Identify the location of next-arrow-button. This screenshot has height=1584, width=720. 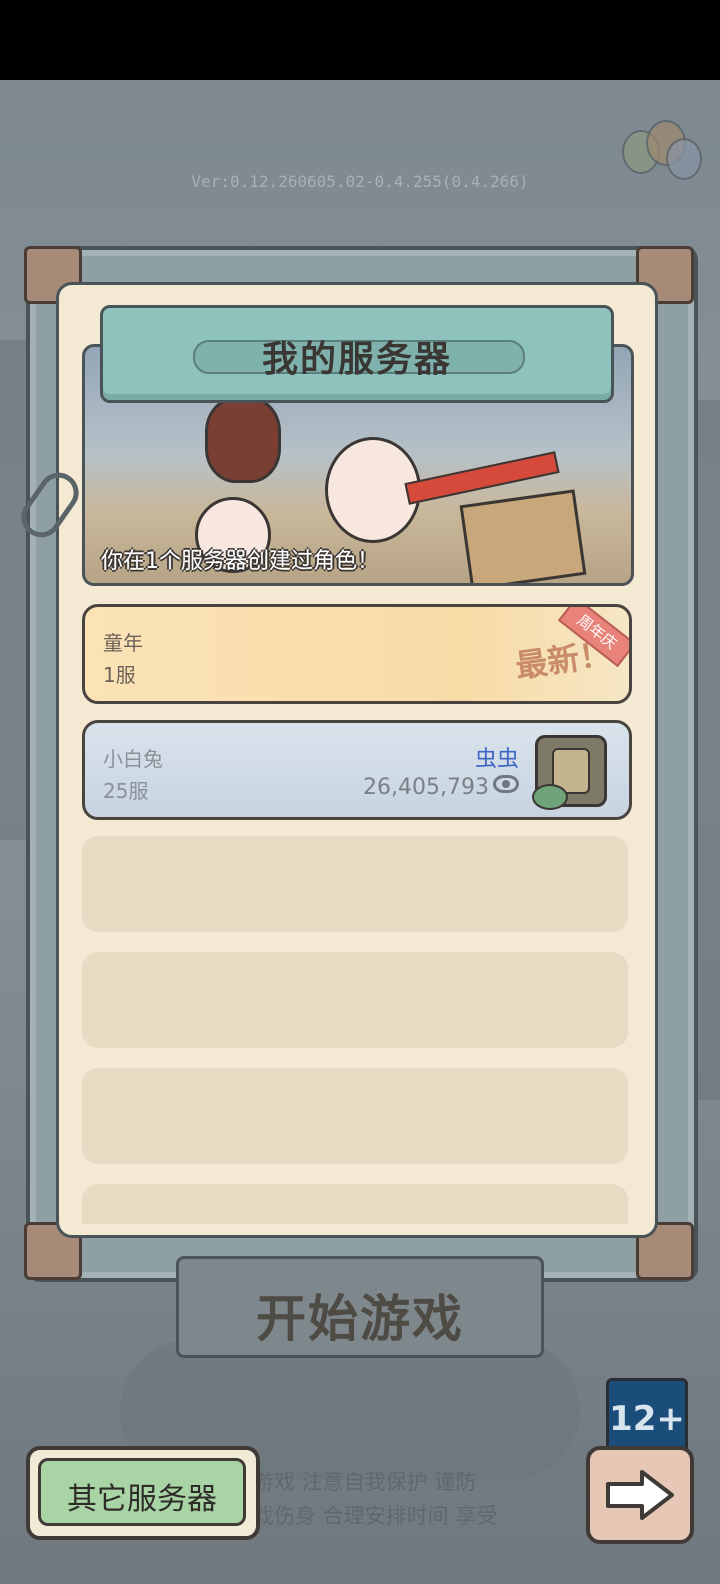
(640, 1495).